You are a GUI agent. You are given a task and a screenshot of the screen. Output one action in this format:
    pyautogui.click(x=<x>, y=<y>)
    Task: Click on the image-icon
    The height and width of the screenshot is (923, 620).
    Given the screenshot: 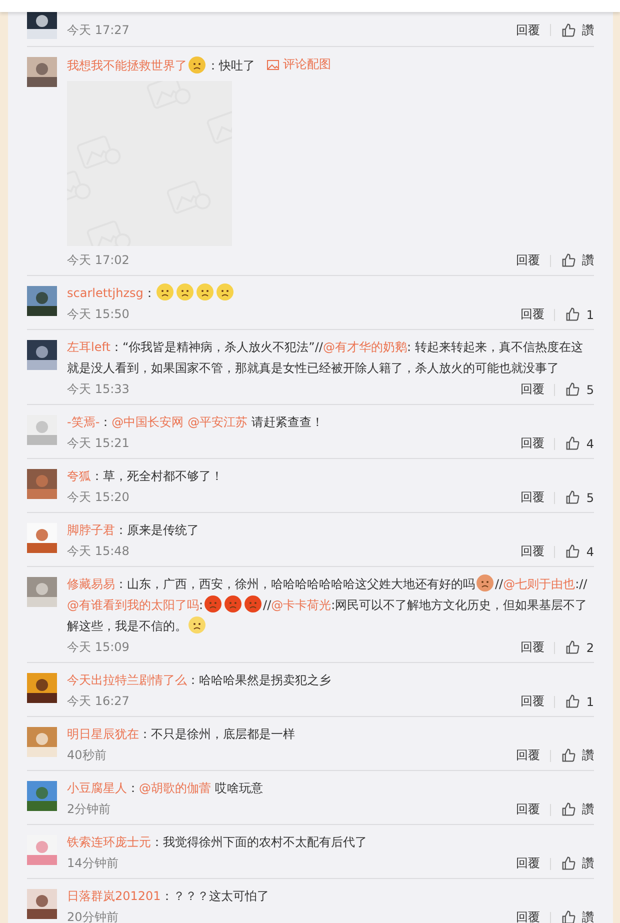 What is the action you would take?
    pyautogui.click(x=273, y=65)
    